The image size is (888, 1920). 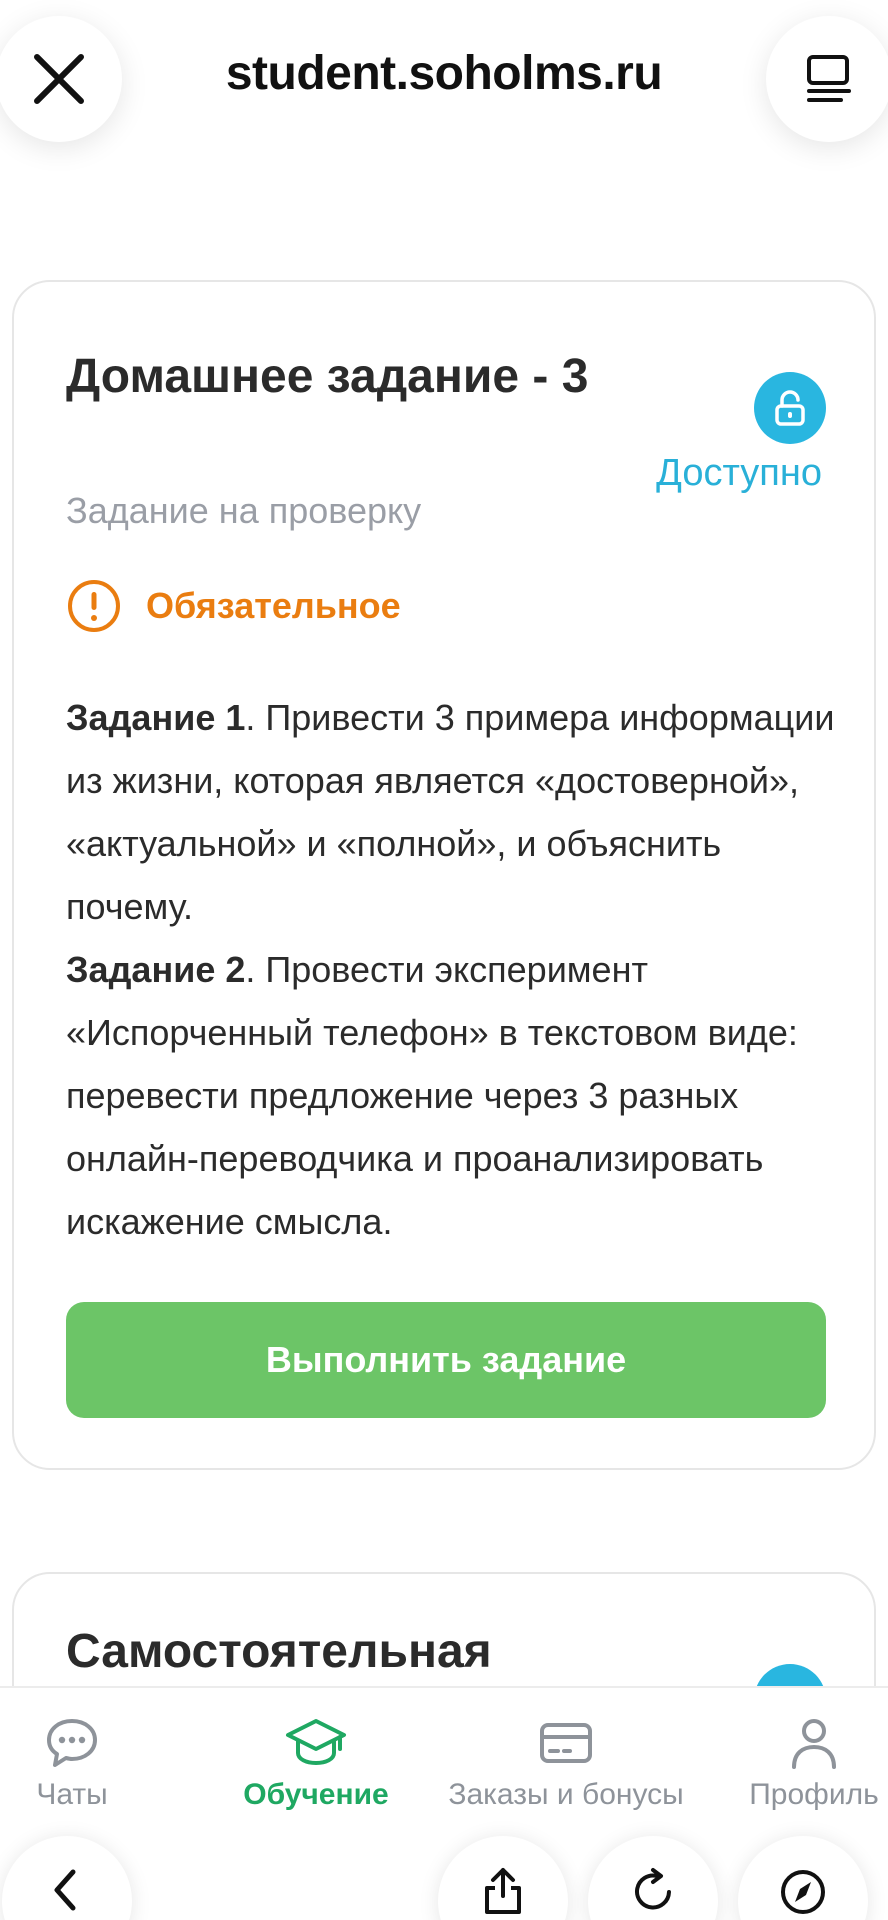 What do you see at coordinates (739, 473) in the screenshot?
I see `availability-status: Доступно` at bounding box center [739, 473].